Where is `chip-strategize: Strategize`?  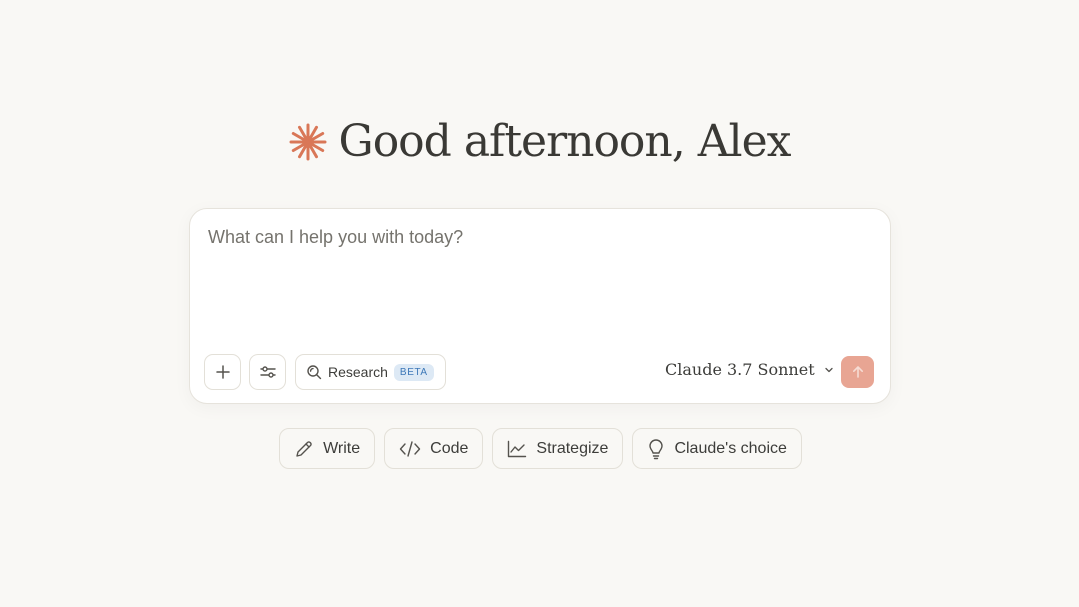 chip-strategize: Strategize is located at coordinates (558, 448).